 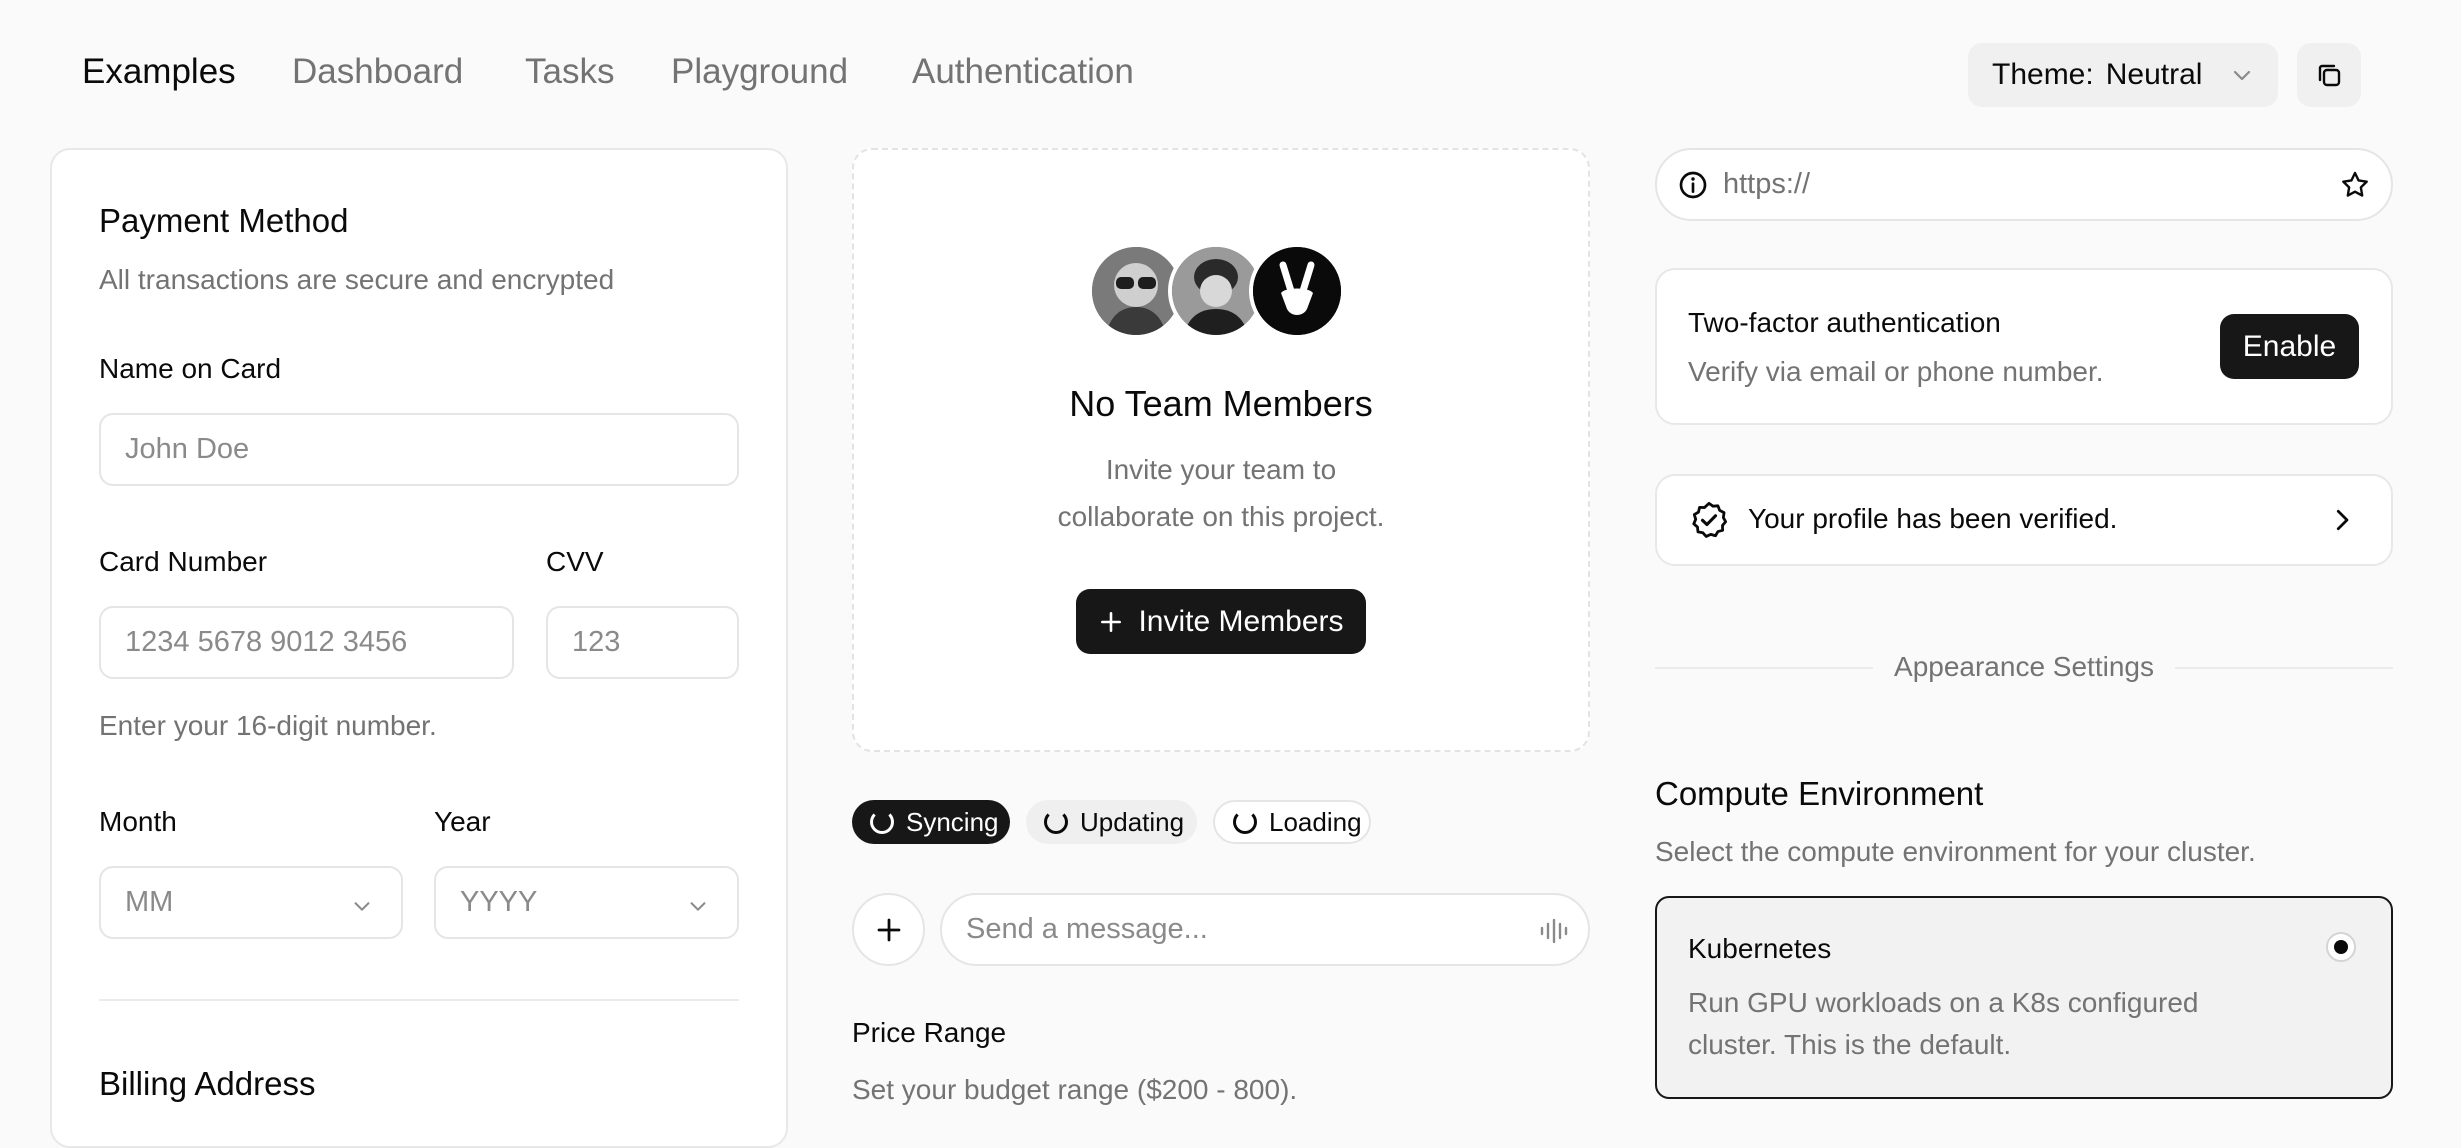 I want to click on audio-waveform-icon, so click(x=1554, y=931).